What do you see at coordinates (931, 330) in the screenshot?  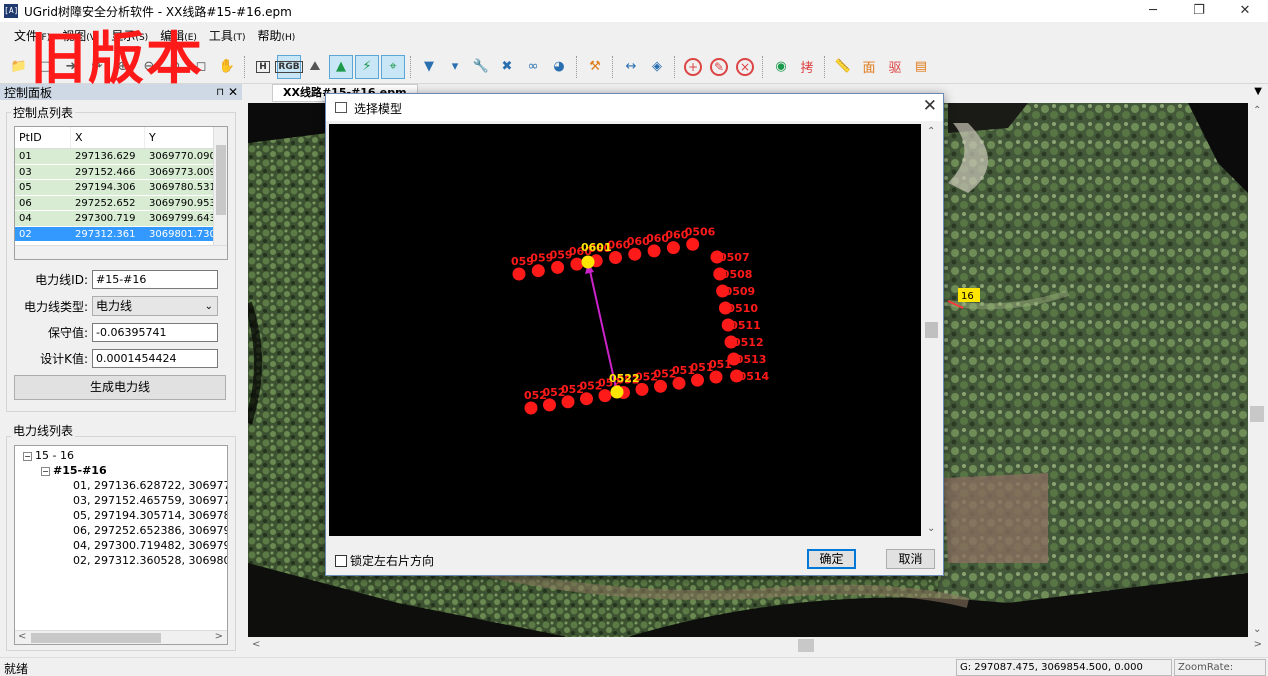 I see `dialog-vertical-scrollbar: ⌃ ⌄` at bounding box center [931, 330].